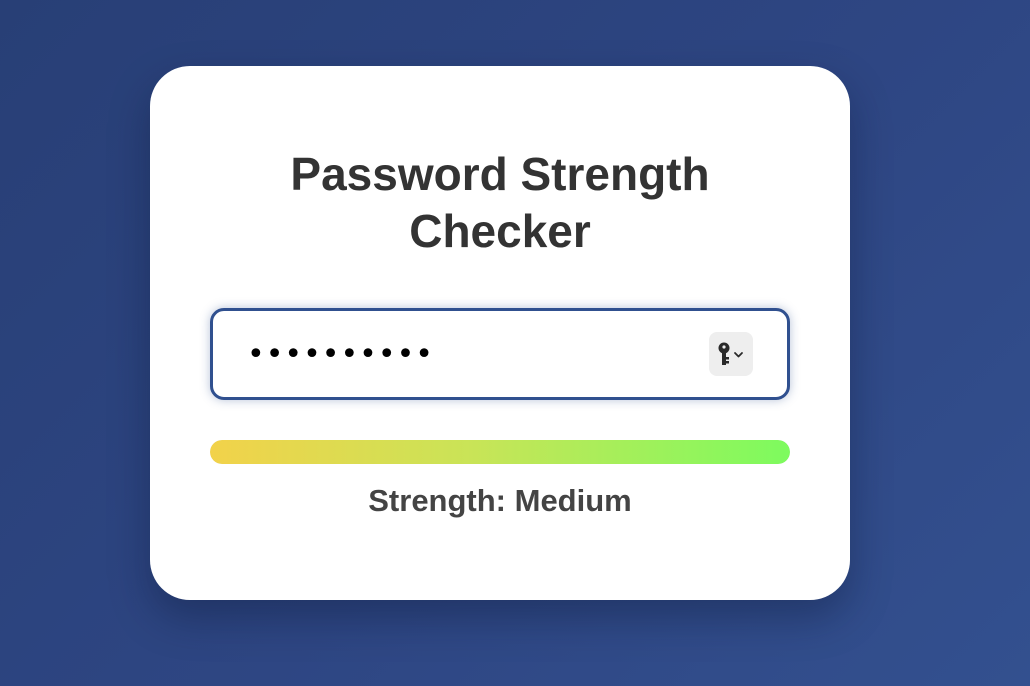  Describe the element at coordinates (500, 174) in the screenshot. I see `title-line-1: Password Strength` at that location.